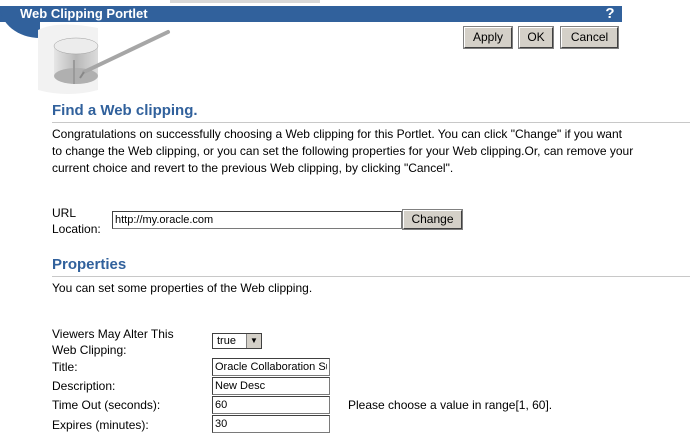 Image resolution: width=698 pixels, height=440 pixels. Describe the element at coordinates (271, 386) in the screenshot. I see `description-input` at that location.